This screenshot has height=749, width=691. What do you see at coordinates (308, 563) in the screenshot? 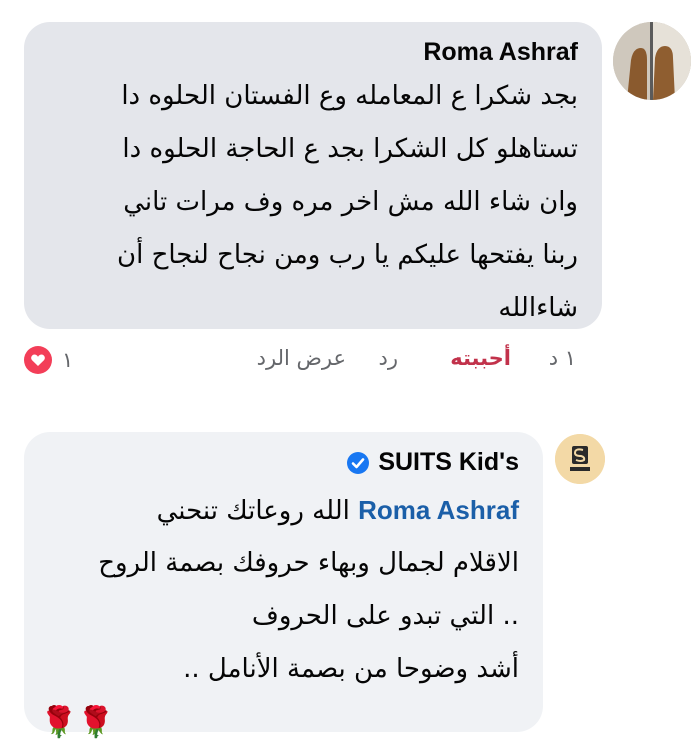
I see `reply-line: الاقلام لجمال وبهاء حروفك بصمة الروح` at bounding box center [308, 563].